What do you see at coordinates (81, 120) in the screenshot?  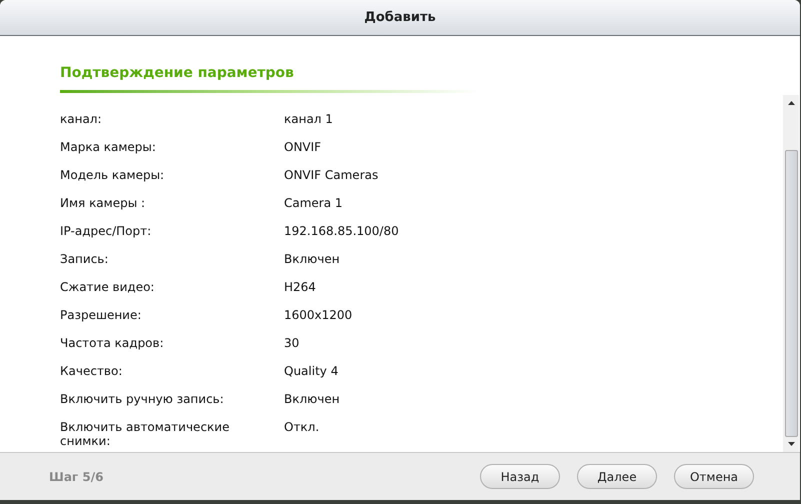 I see `field-label: канал:` at bounding box center [81, 120].